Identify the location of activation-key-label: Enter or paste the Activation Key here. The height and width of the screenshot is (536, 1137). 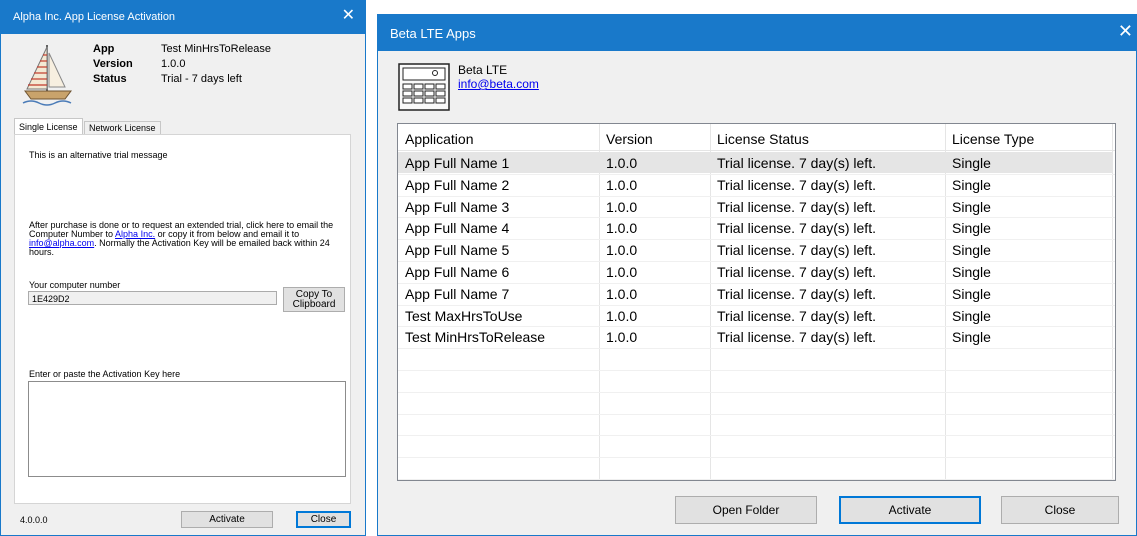
(105, 374).